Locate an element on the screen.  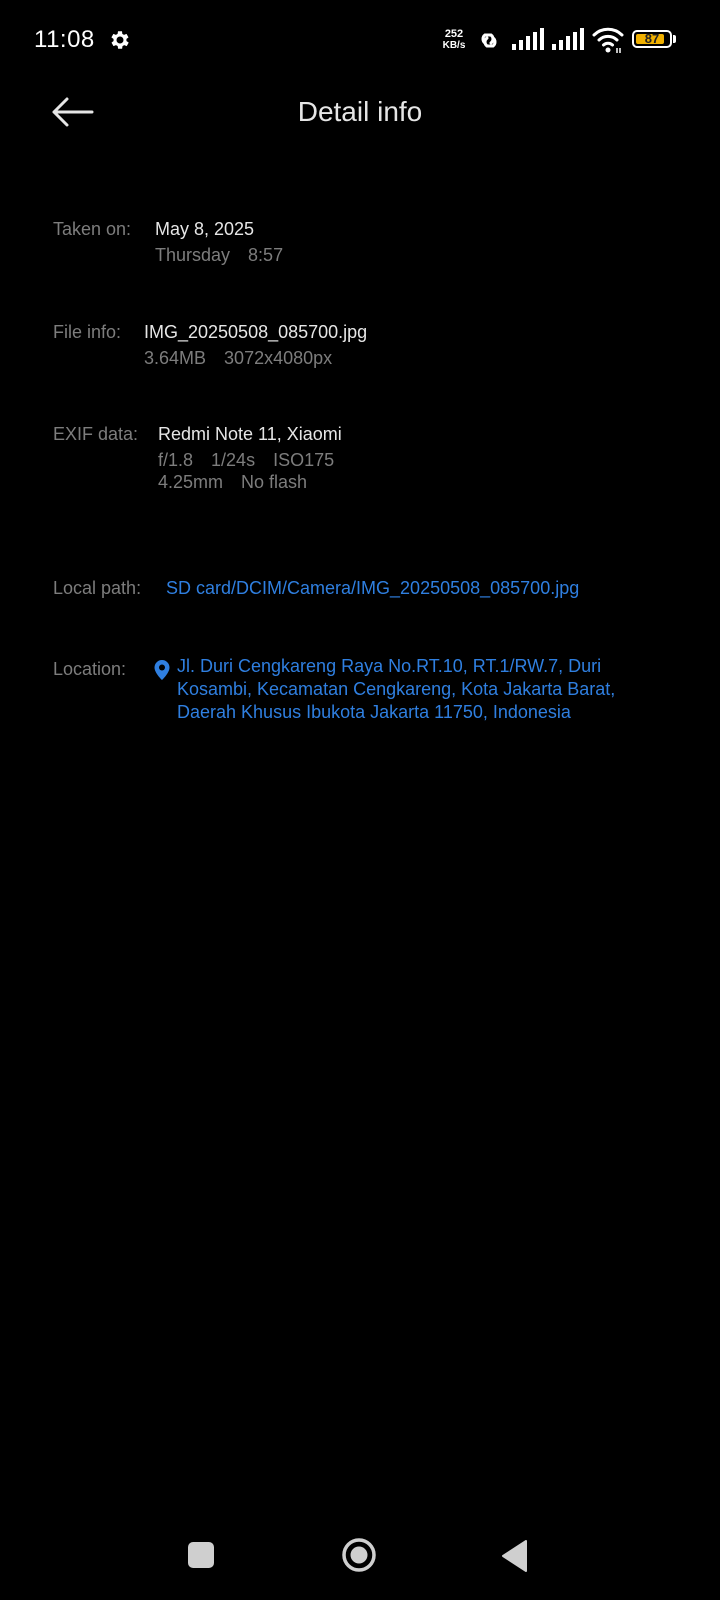
back-triangle-icon is located at coordinates (514, 1556).